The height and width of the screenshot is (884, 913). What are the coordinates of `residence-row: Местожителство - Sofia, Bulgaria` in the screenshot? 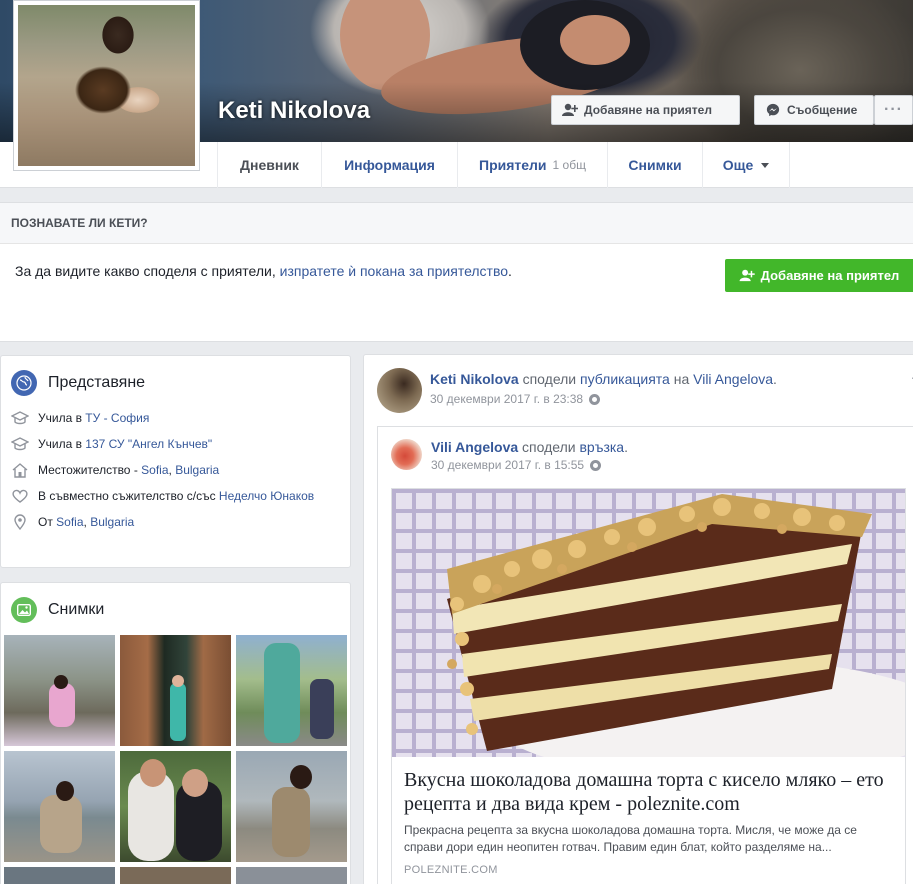 It's located at (175, 470).